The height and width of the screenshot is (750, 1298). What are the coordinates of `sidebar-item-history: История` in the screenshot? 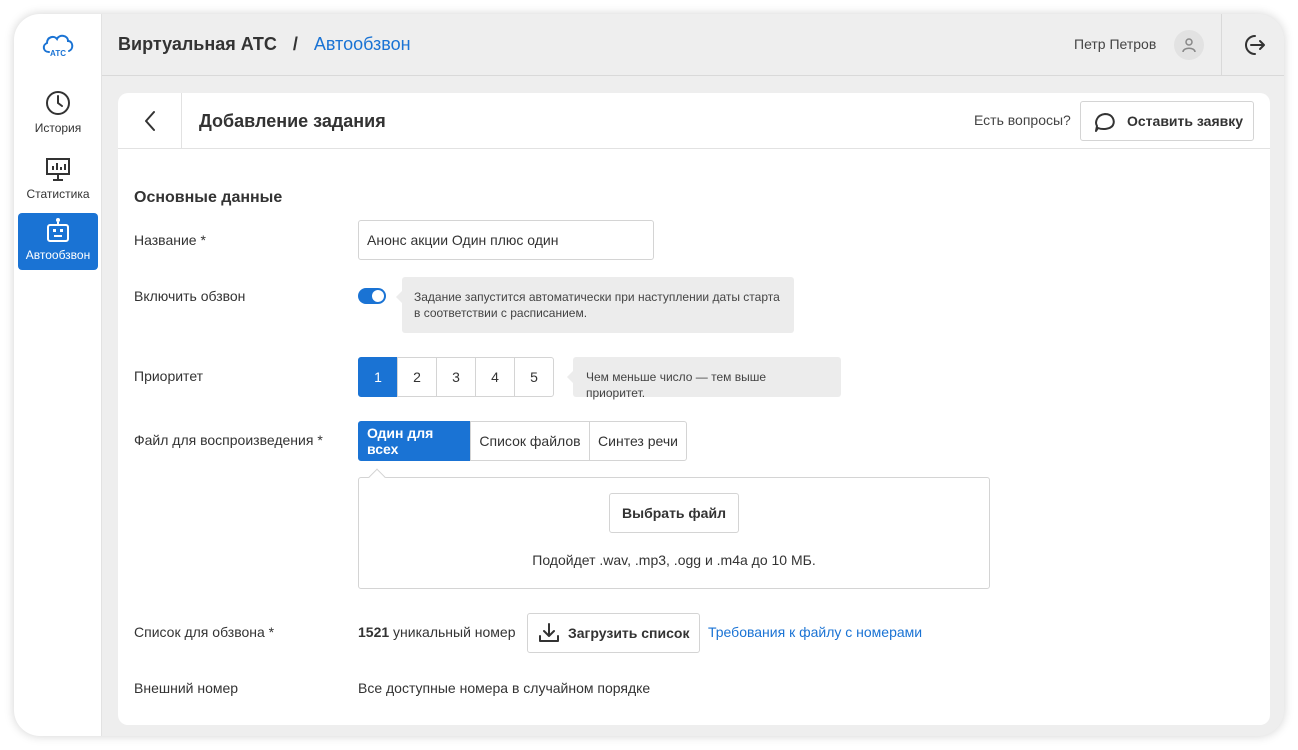 It's located at (58, 114).